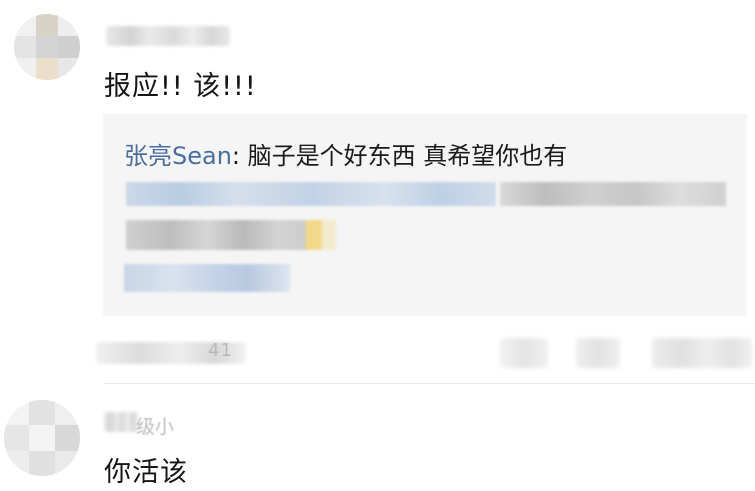 This screenshot has width=755, height=491. I want to click on quote-line: 张亮Sean: 脑子是个好东西 真希望你也有, so click(345, 153).